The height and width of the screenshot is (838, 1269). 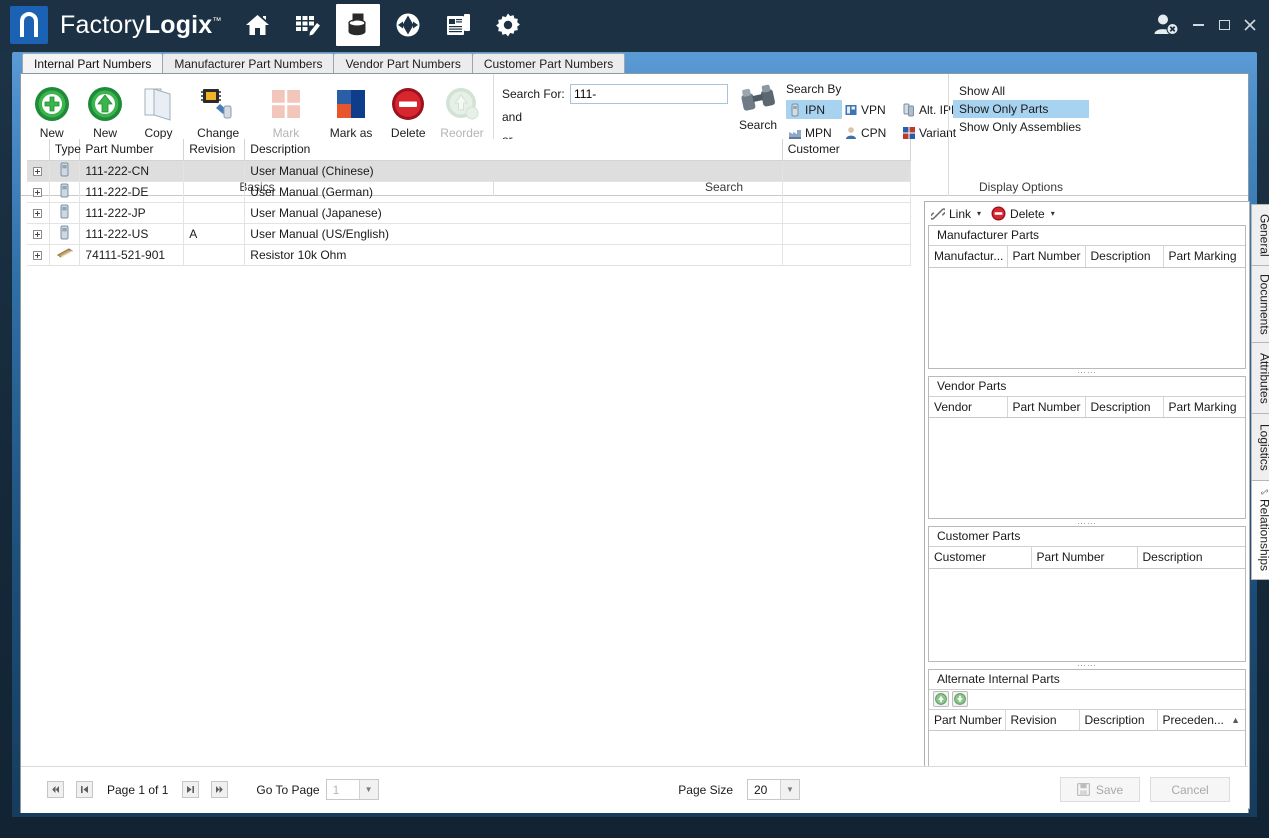 What do you see at coordinates (1124, 257) in the screenshot?
I see `mfr-col-description: Description` at bounding box center [1124, 257].